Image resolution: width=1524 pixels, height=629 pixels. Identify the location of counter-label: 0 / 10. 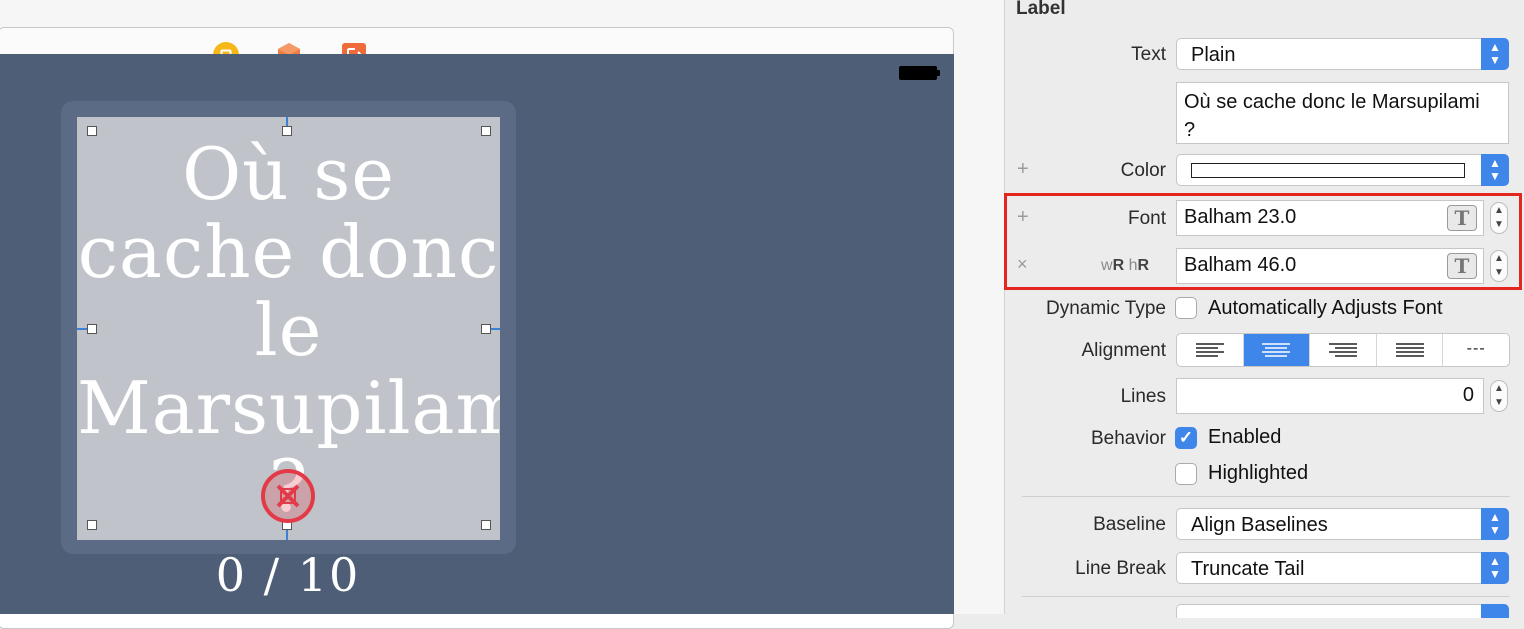
(288, 575).